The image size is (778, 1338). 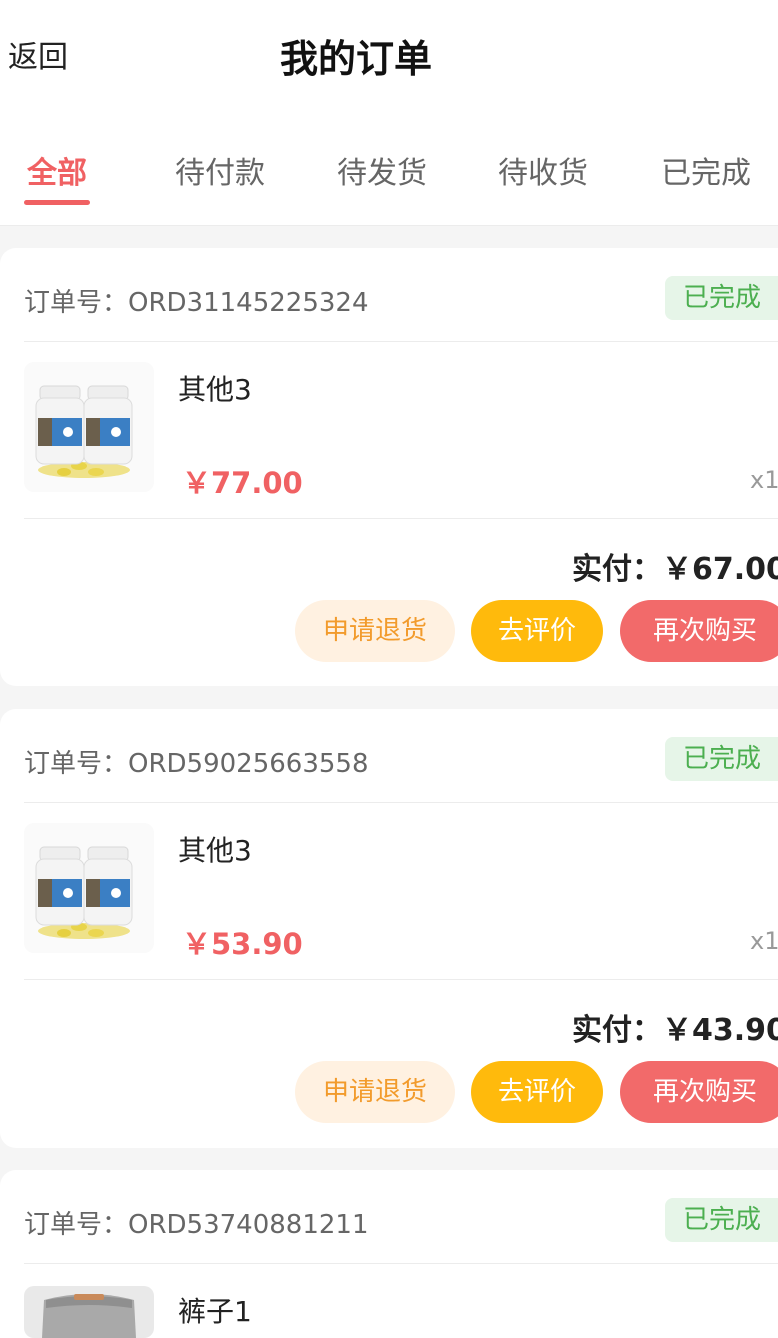 I want to click on product-price: ￥77.00, so click(x=242, y=483).